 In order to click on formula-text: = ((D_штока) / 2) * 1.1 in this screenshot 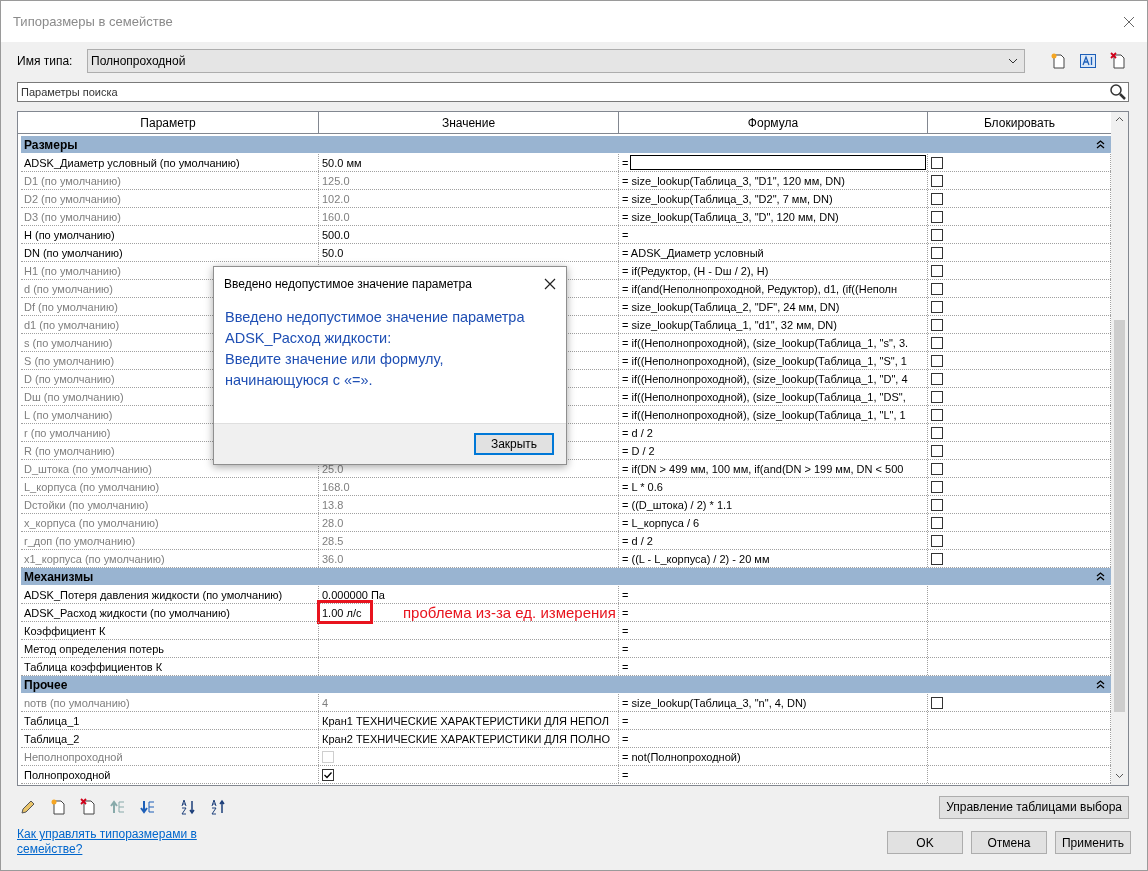, I will do `click(677, 504)`.